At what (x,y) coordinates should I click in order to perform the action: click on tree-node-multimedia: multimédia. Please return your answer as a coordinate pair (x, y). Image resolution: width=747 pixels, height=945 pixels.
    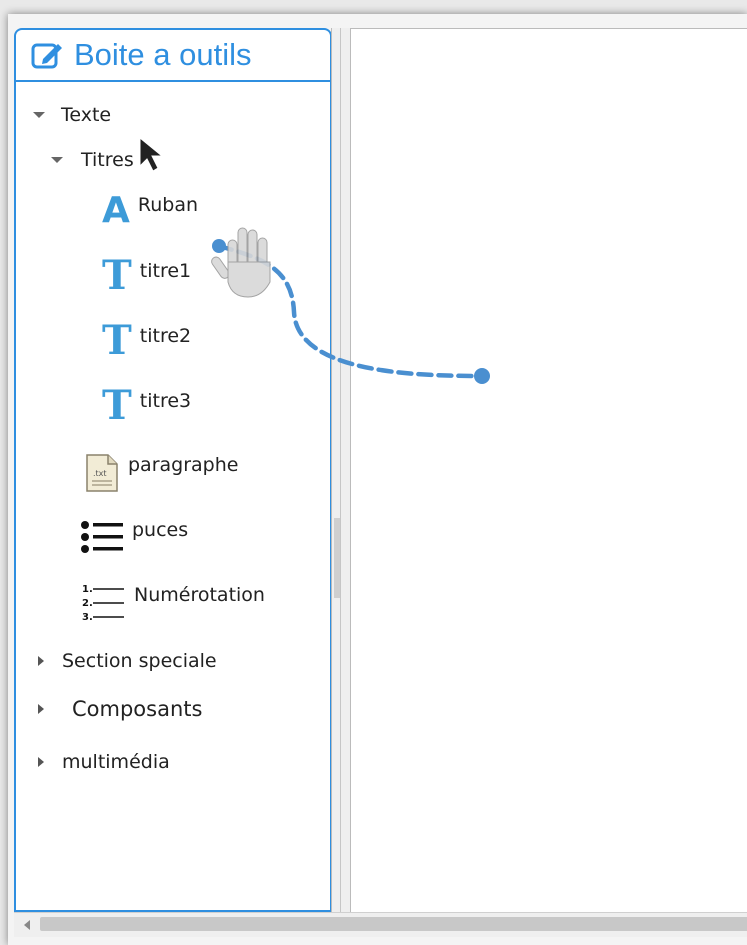
    Looking at the image, I should click on (104, 762).